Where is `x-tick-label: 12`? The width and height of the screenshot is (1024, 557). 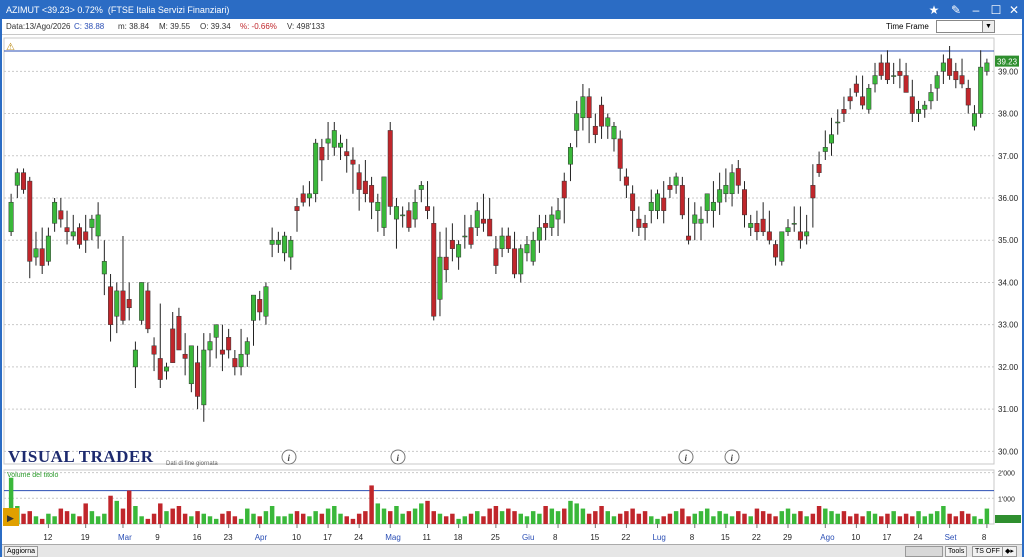 x-tick-label: 12 is located at coordinates (47, 537).